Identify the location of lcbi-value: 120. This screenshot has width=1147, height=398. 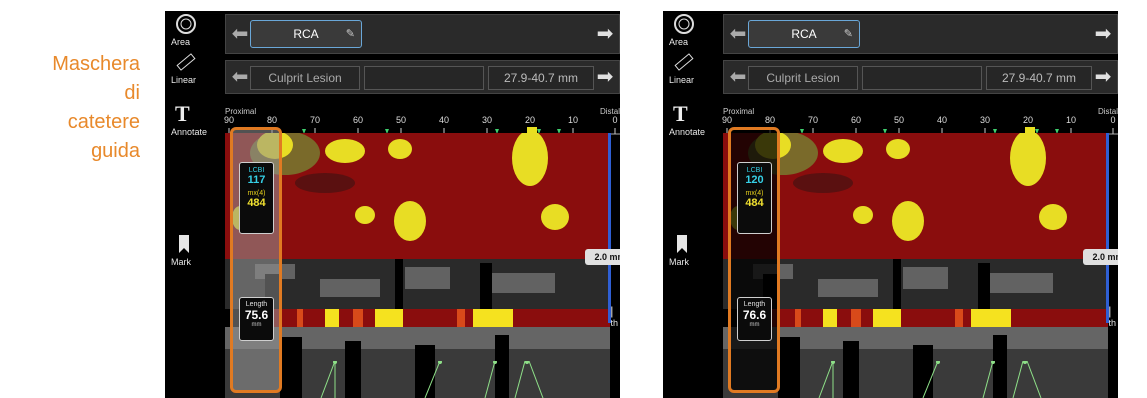
(754, 180).